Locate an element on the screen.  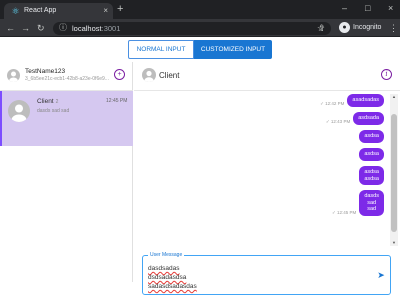
url-host: localhost is located at coordinates (87, 28).